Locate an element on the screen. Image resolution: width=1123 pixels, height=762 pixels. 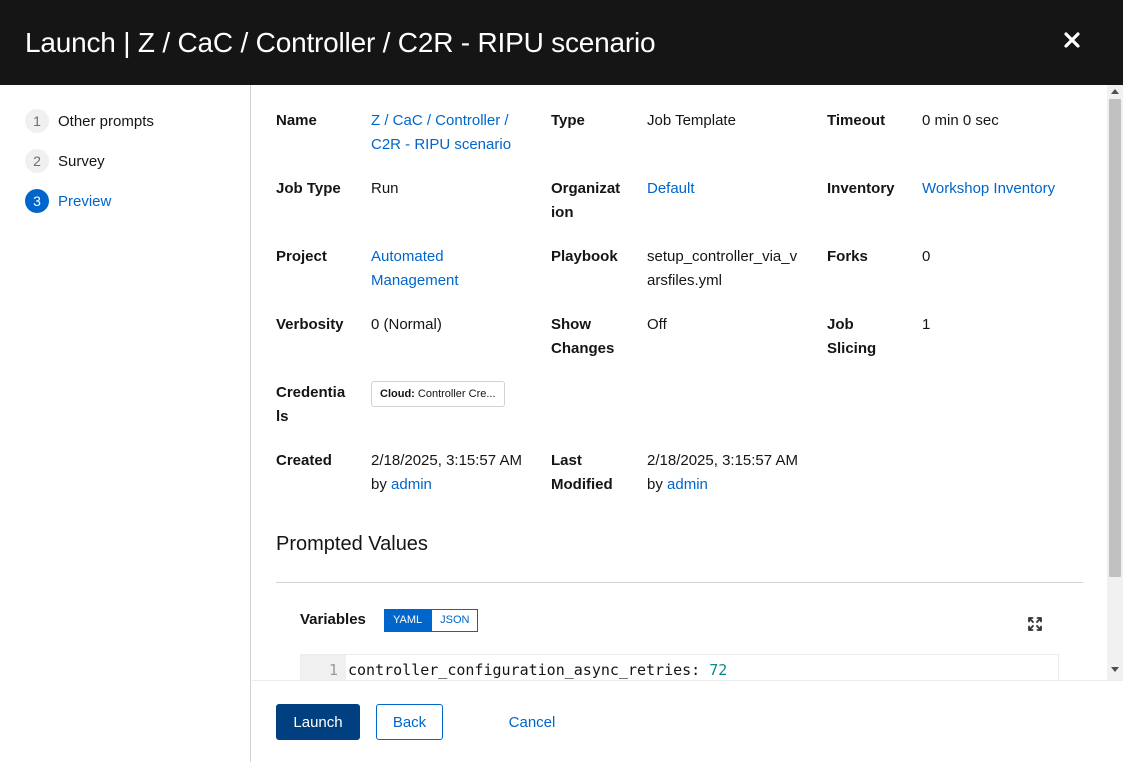
step-number: 1 is located at coordinates (37, 121).